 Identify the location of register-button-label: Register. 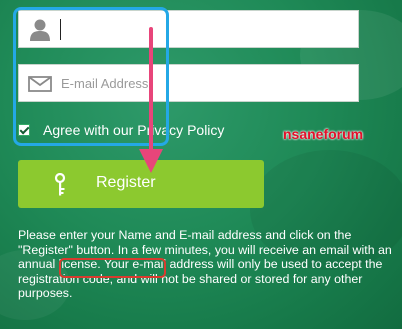
(126, 182).